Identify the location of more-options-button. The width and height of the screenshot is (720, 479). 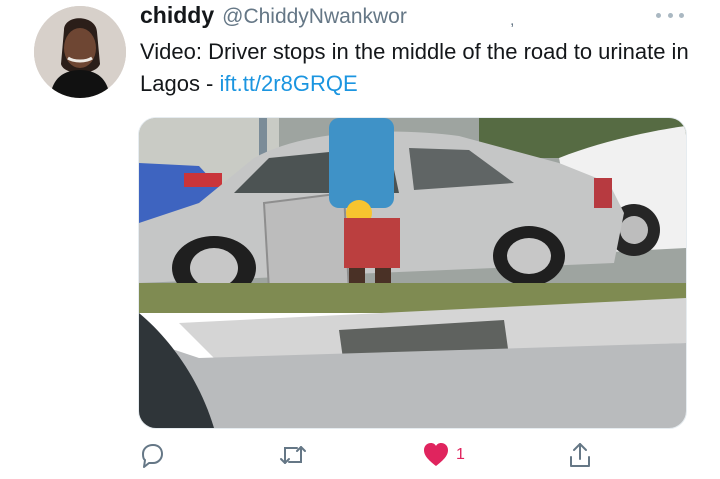
(670, 15).